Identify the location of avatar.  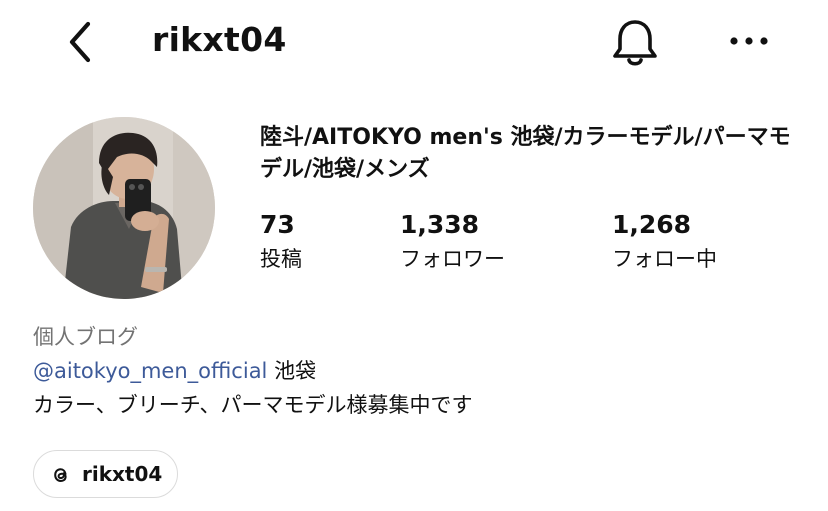
(124, 208).